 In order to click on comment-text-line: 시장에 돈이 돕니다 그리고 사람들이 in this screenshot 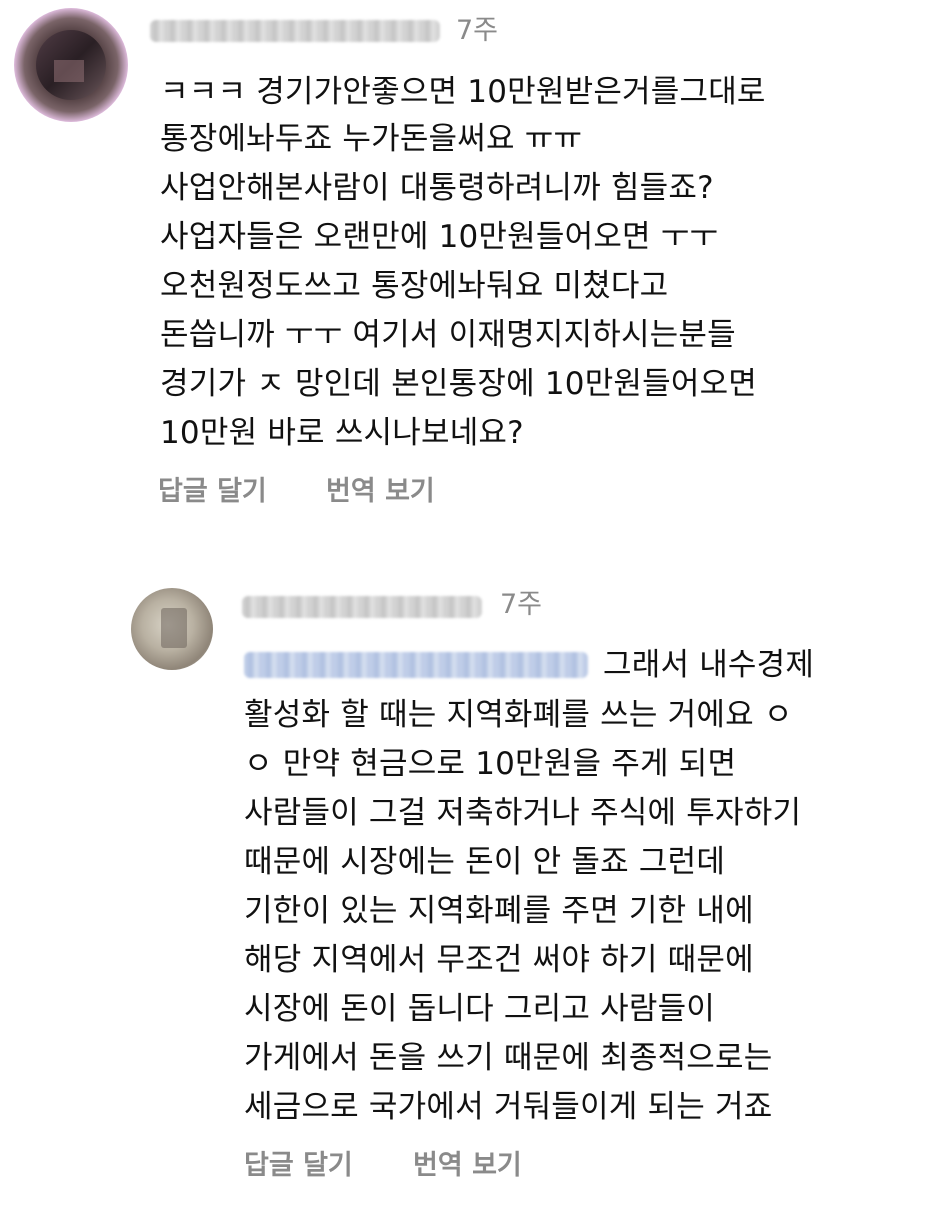, I will do `click(480, 1009)`.